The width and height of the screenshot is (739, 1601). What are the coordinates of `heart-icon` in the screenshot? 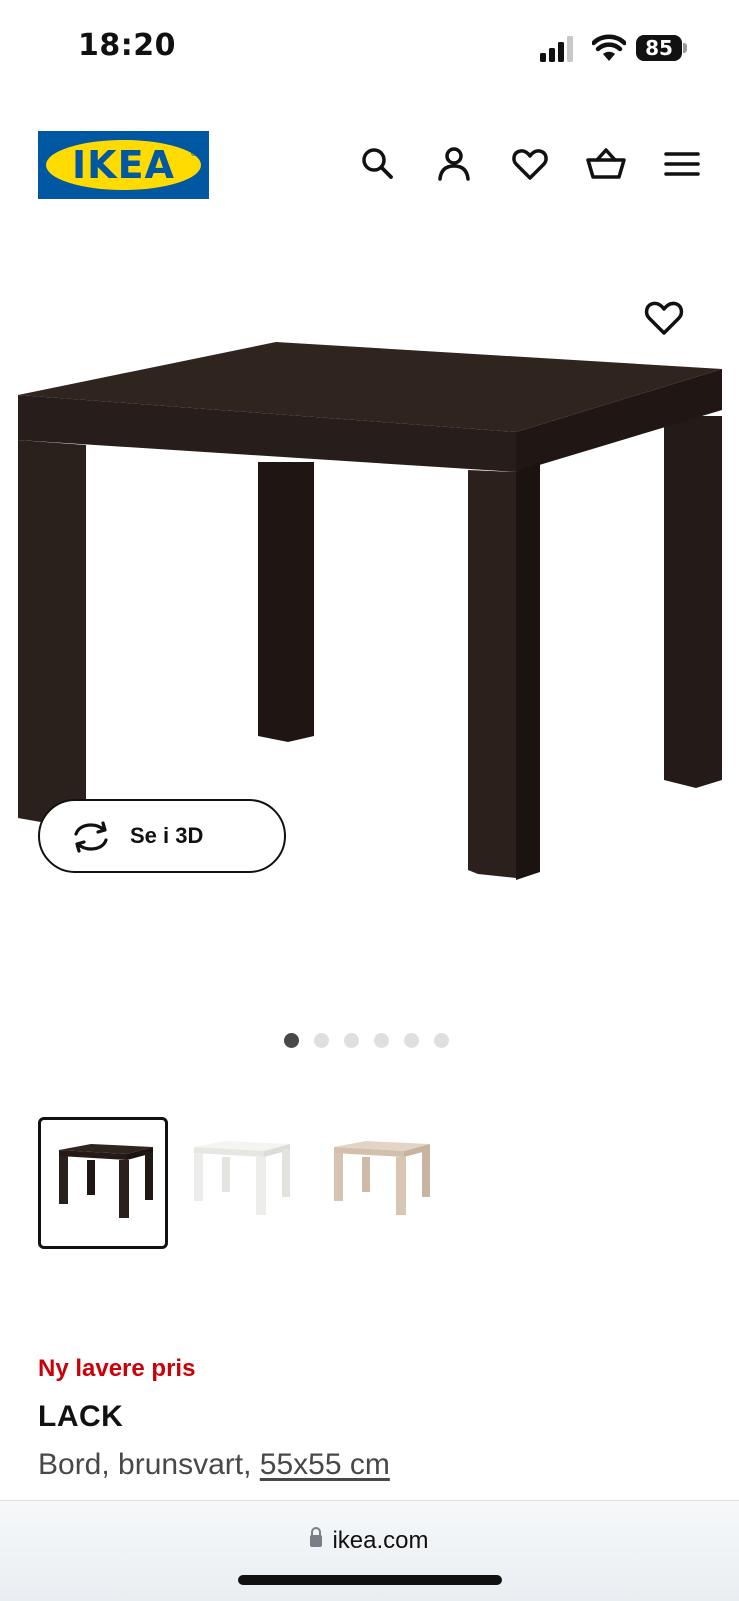 It's located at (530, 164).